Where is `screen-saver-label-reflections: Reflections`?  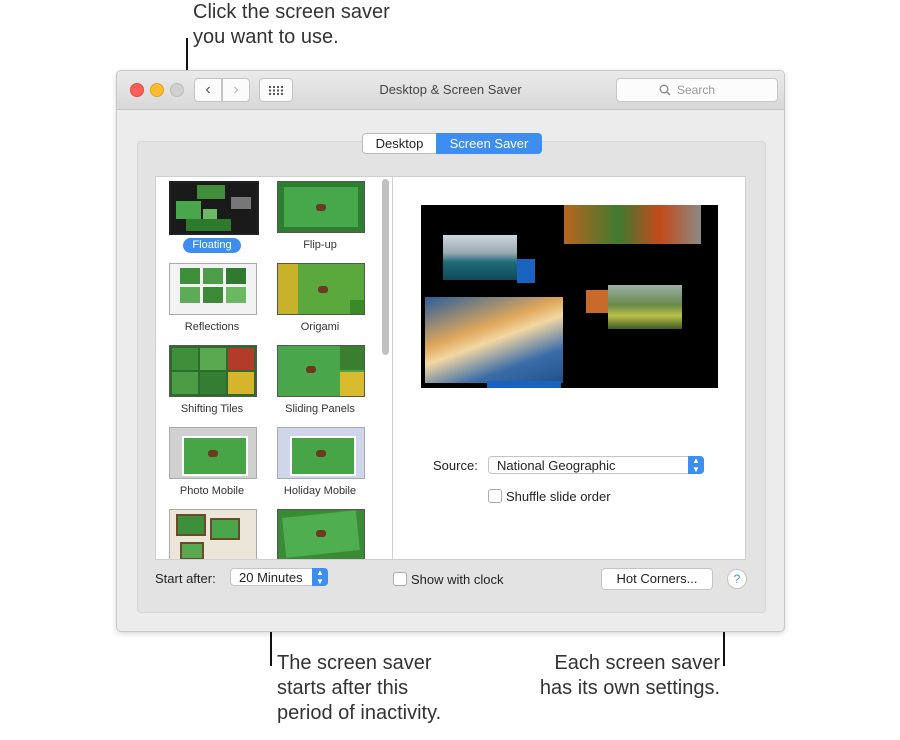
screen-saver-label-reflections: Reflections is located at coordinates (212, 327).